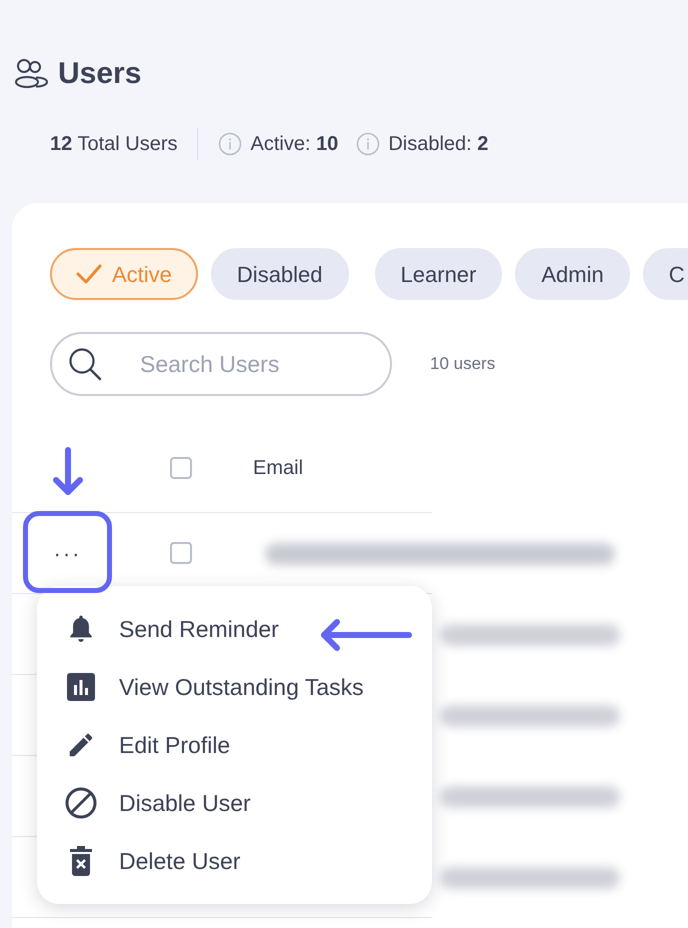 Image resolution: width=688 pixels, height=928 pixels. Describe the element at coordinates (463, 364) in the screenshot. I see `result-count: 10 users` at that location.